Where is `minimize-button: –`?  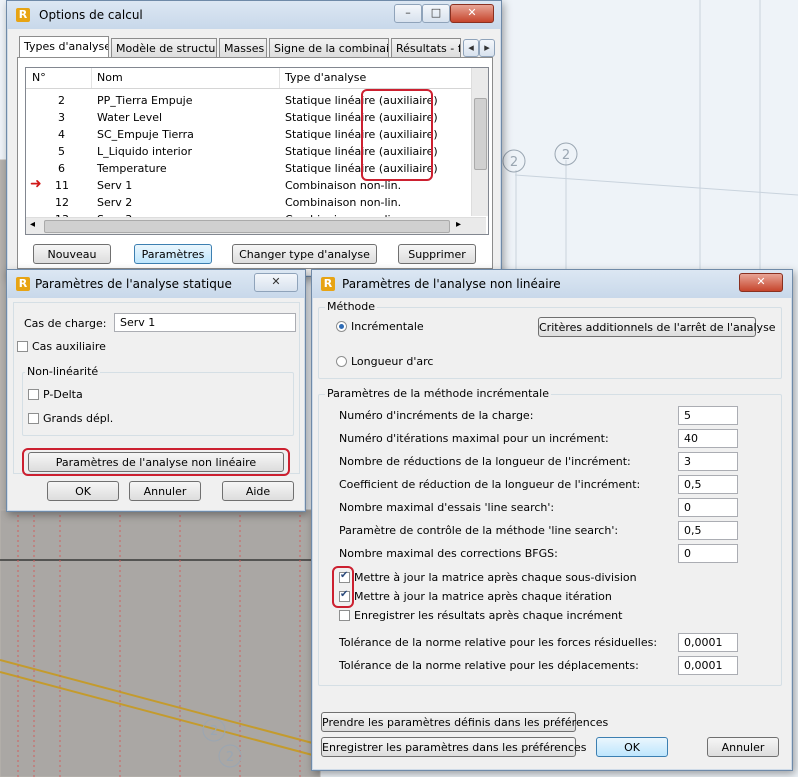
minimize-button: – is located at coordinates (408, 13).